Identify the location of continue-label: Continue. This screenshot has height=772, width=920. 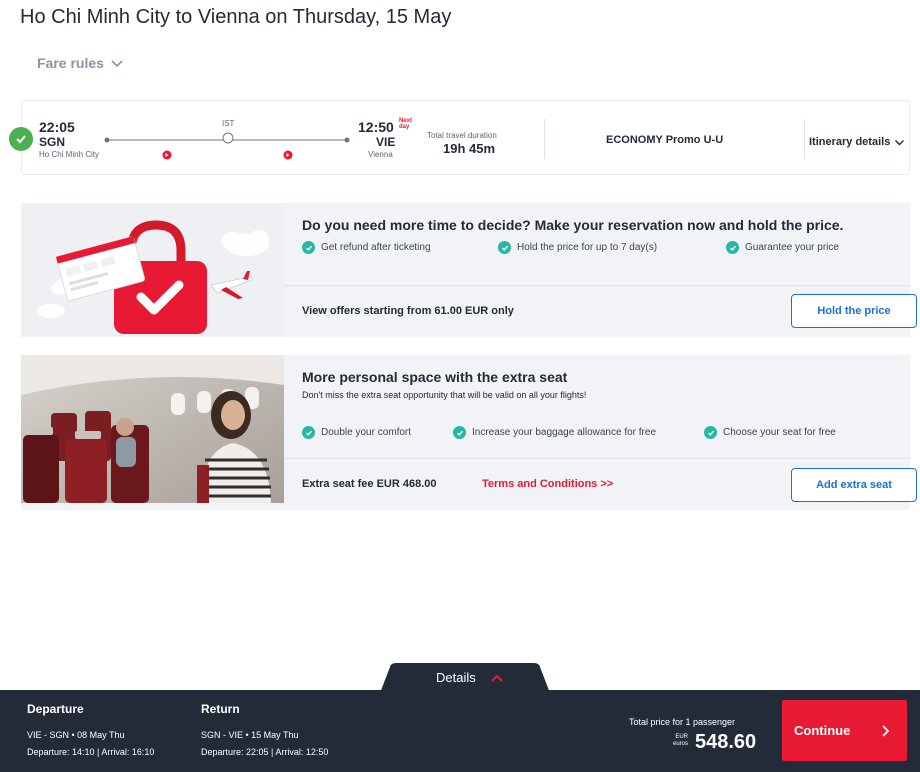
(822, 730).